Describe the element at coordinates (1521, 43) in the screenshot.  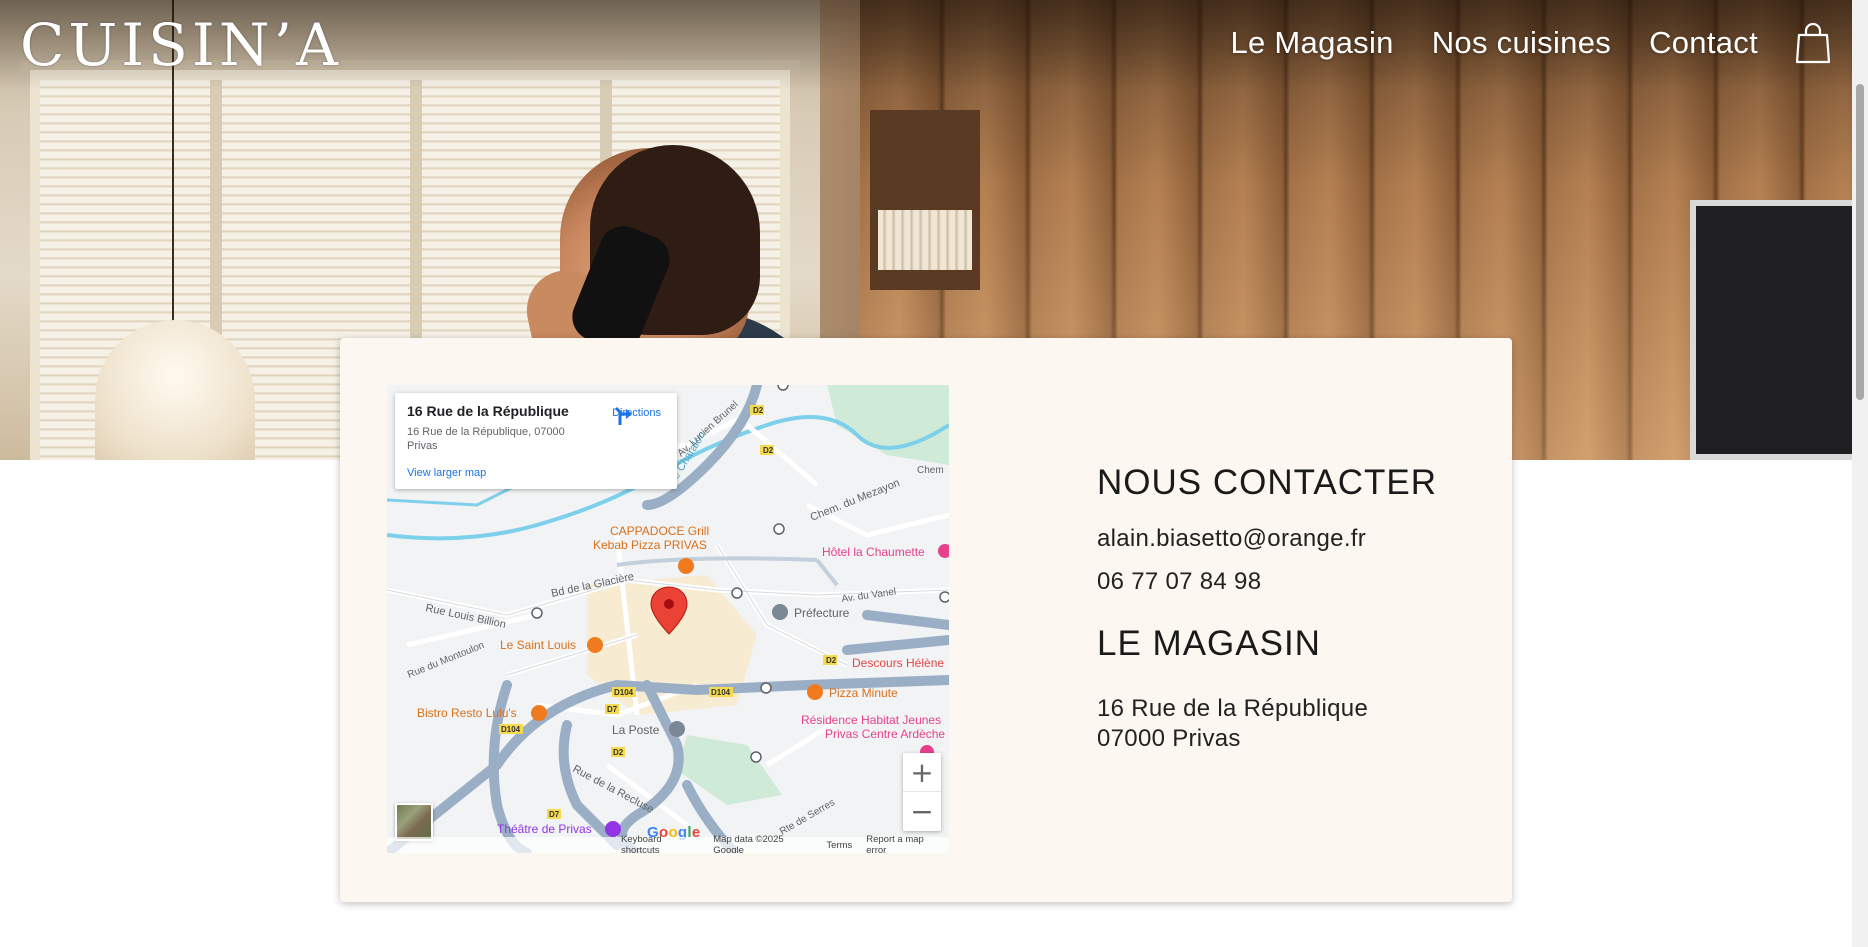
I see `nav-nos-cuisines: Nos cuisines` at that location.